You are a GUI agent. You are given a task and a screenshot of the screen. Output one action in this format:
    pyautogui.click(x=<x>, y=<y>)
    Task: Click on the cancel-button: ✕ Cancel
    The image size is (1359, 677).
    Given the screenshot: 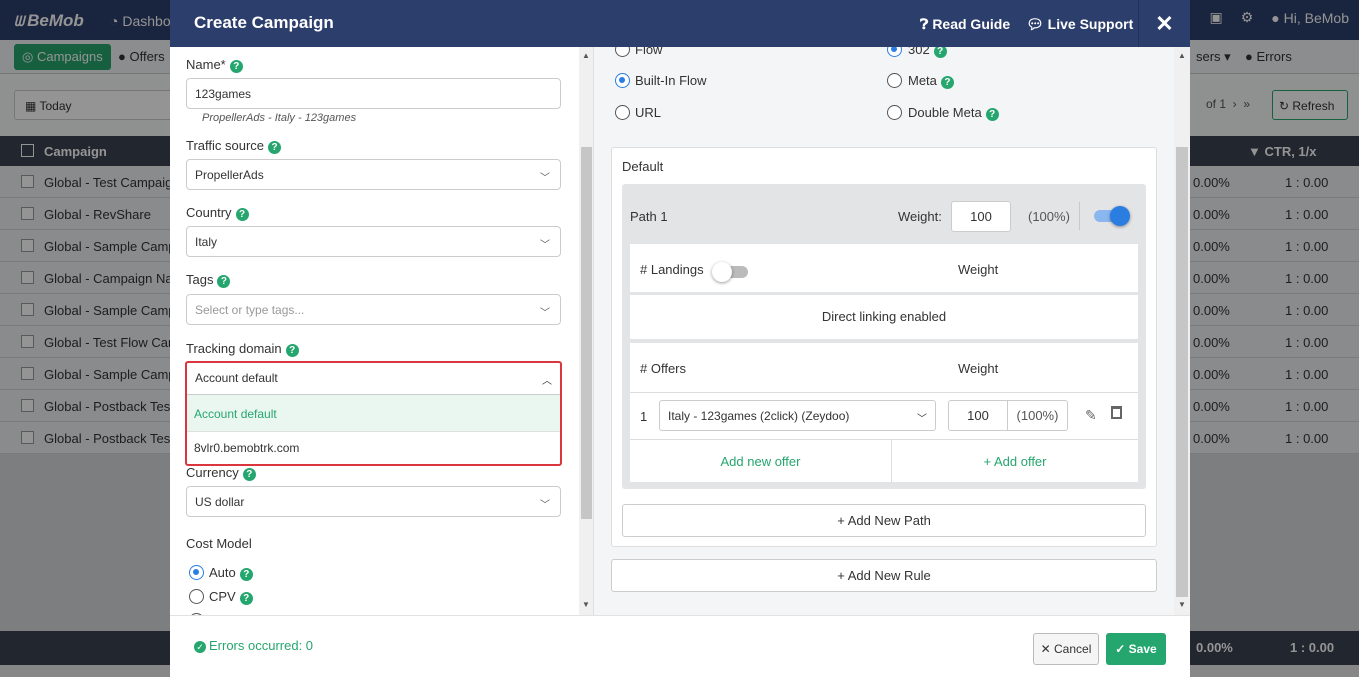 What is the action you would take?
    pyautogui.click(x=1066, y=649)
    